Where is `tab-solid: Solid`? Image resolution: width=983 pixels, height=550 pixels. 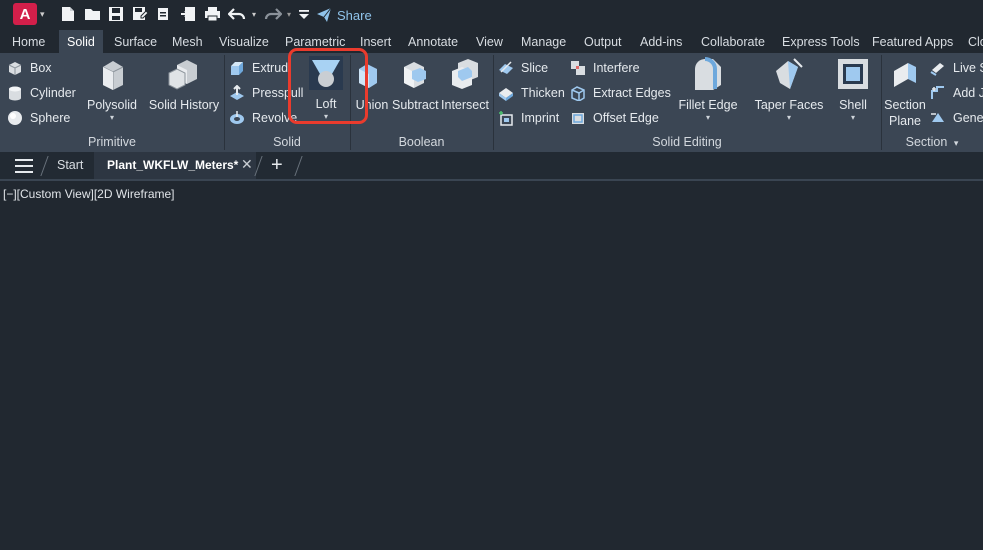 tab-solid: Solid is located at coordinates (81, 41).